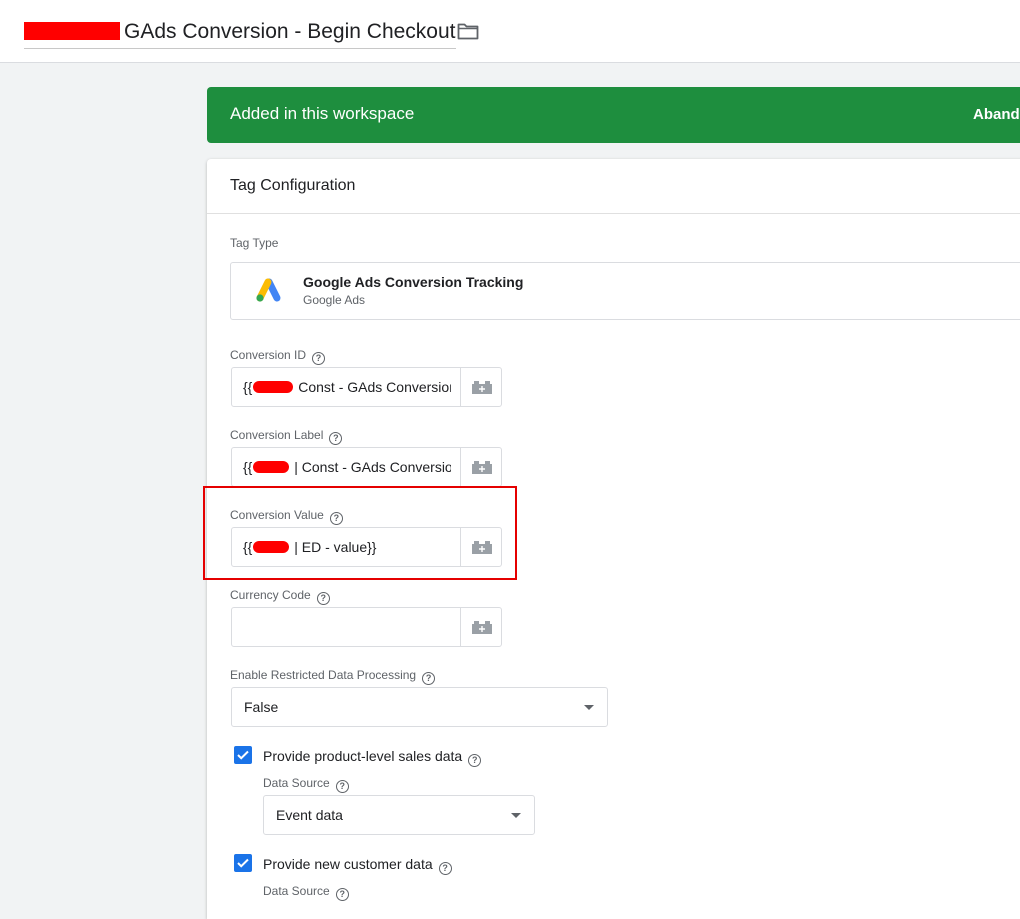  Describe the element at coordinates (334, 300) in the screenshot. I see `tag-type-provider: Google Ads` at that location.